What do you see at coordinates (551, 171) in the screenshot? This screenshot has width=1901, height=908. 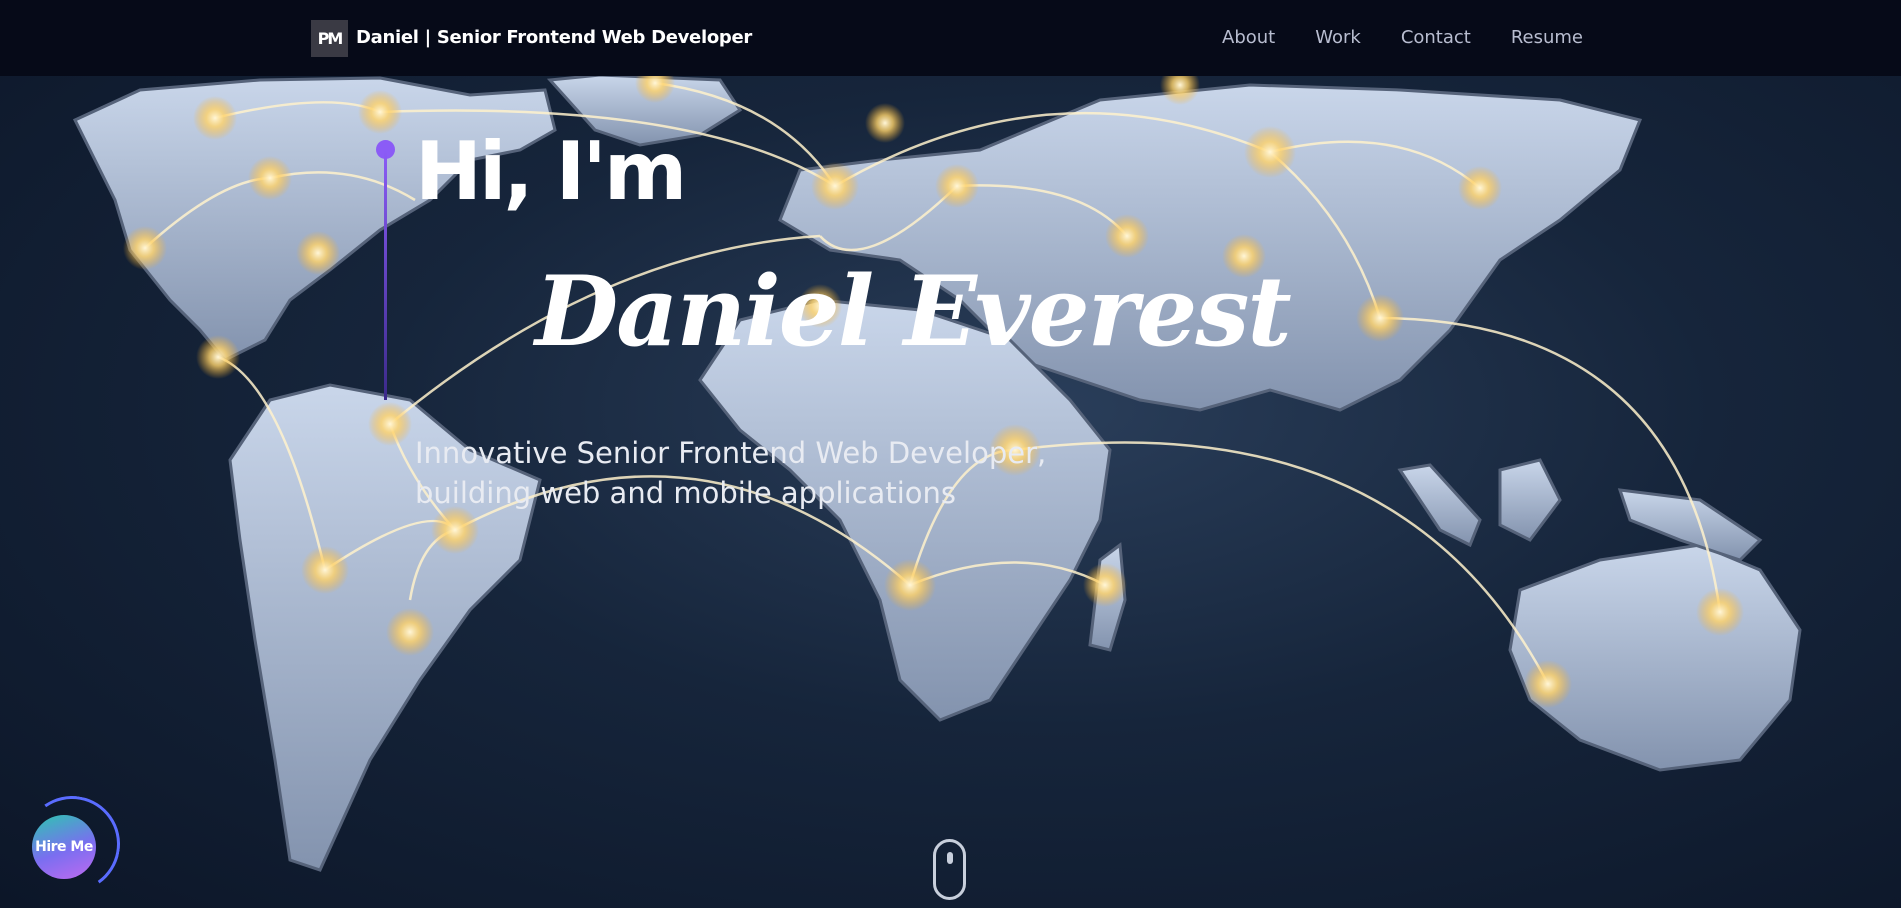 I see `hero-greeting: Hi, I'm` at bounding box center [551, 171].